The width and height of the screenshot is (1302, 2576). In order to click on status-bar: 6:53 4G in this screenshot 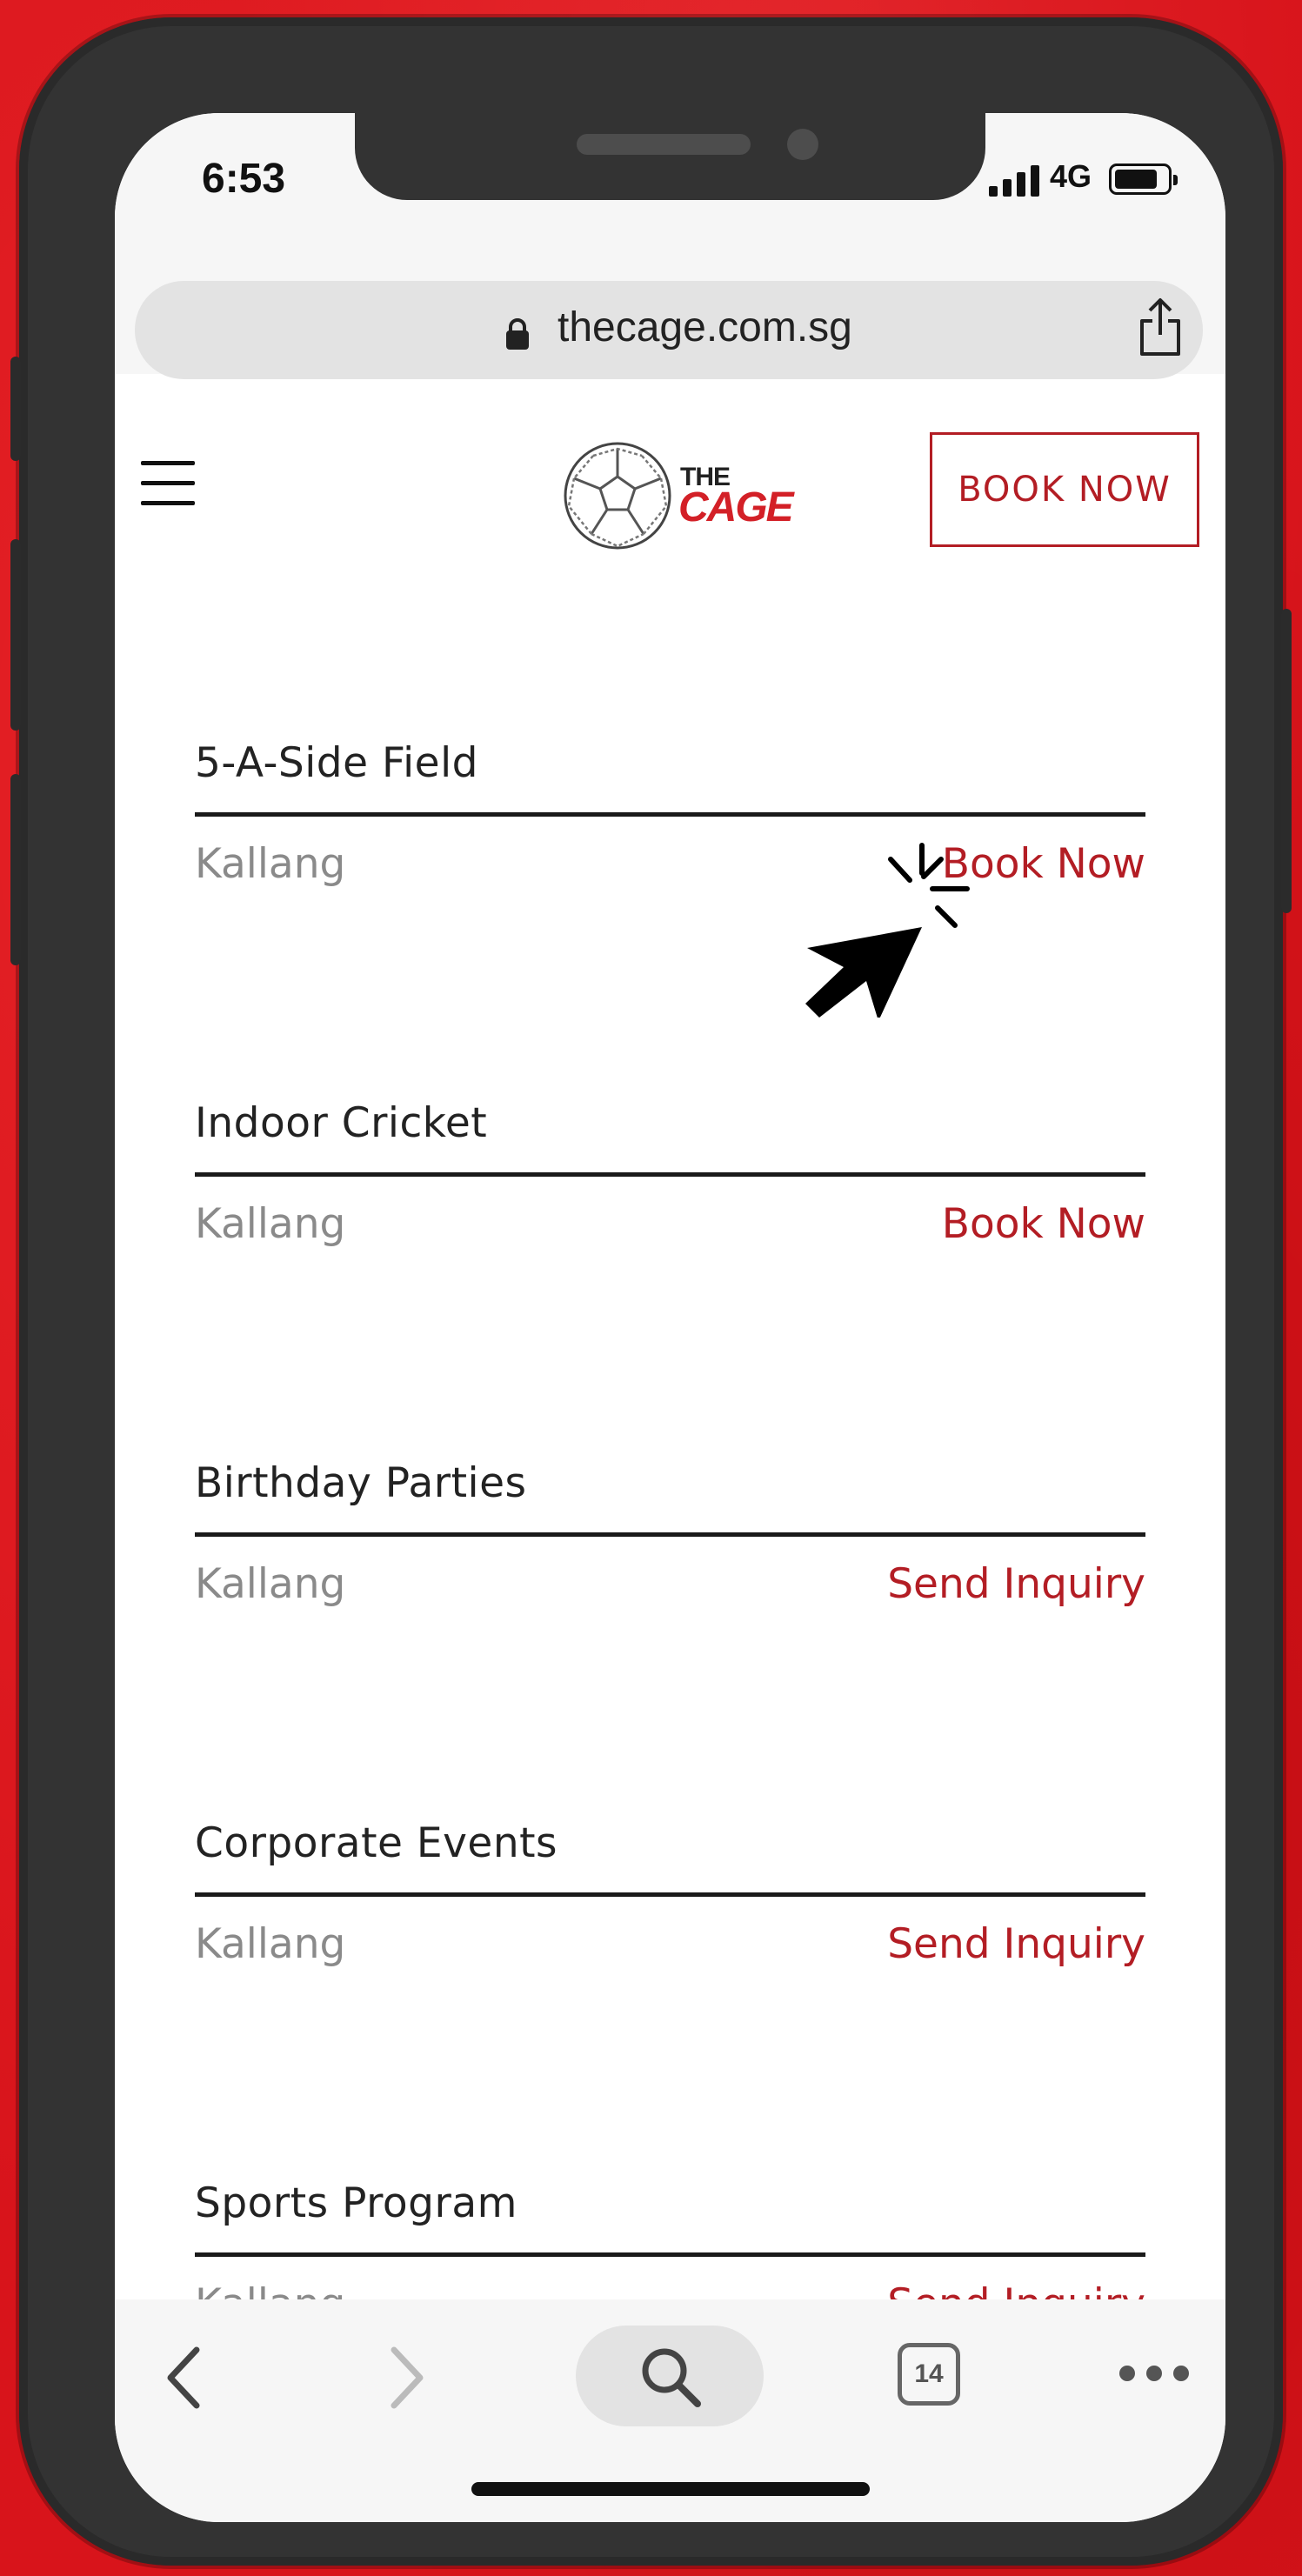, I will do `click(670, 182)`.